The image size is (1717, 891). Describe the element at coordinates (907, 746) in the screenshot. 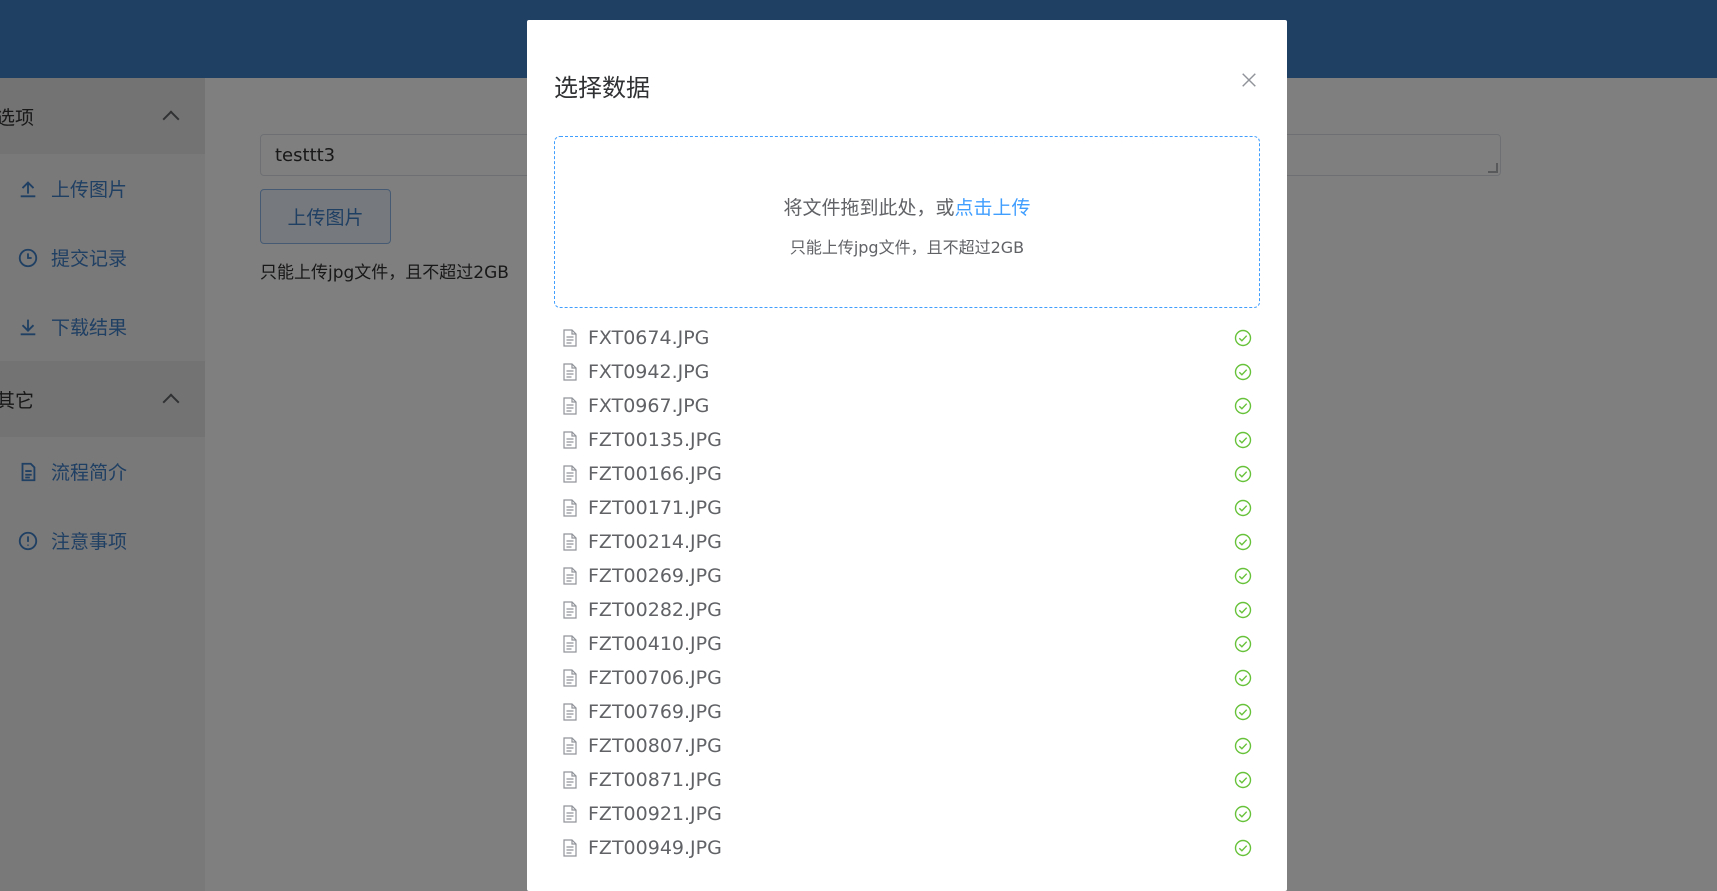

I see `file-list-item: FZT00807.JPG` at that location.